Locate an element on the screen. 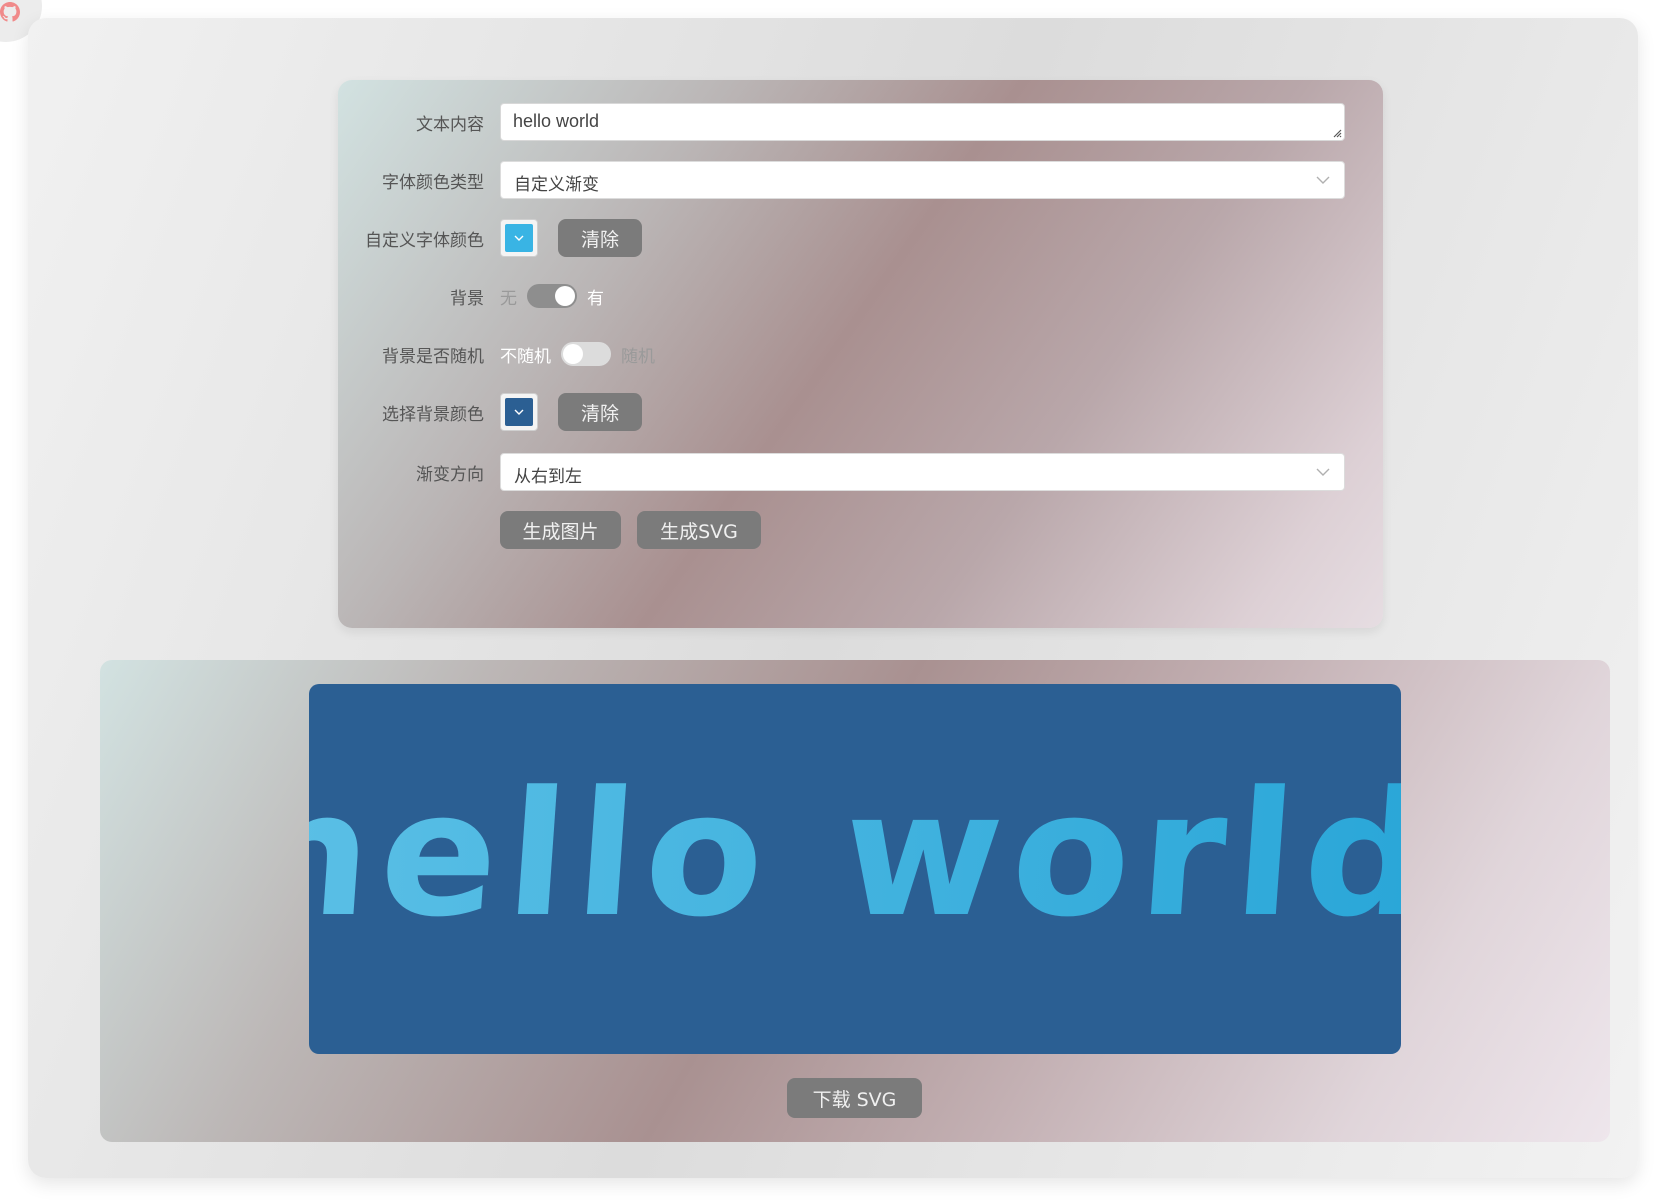 This screenshot has width=1659, height=1202. custom-font-color-row: 自定义字体颜色 清除 is located at coordinates (860, 238).